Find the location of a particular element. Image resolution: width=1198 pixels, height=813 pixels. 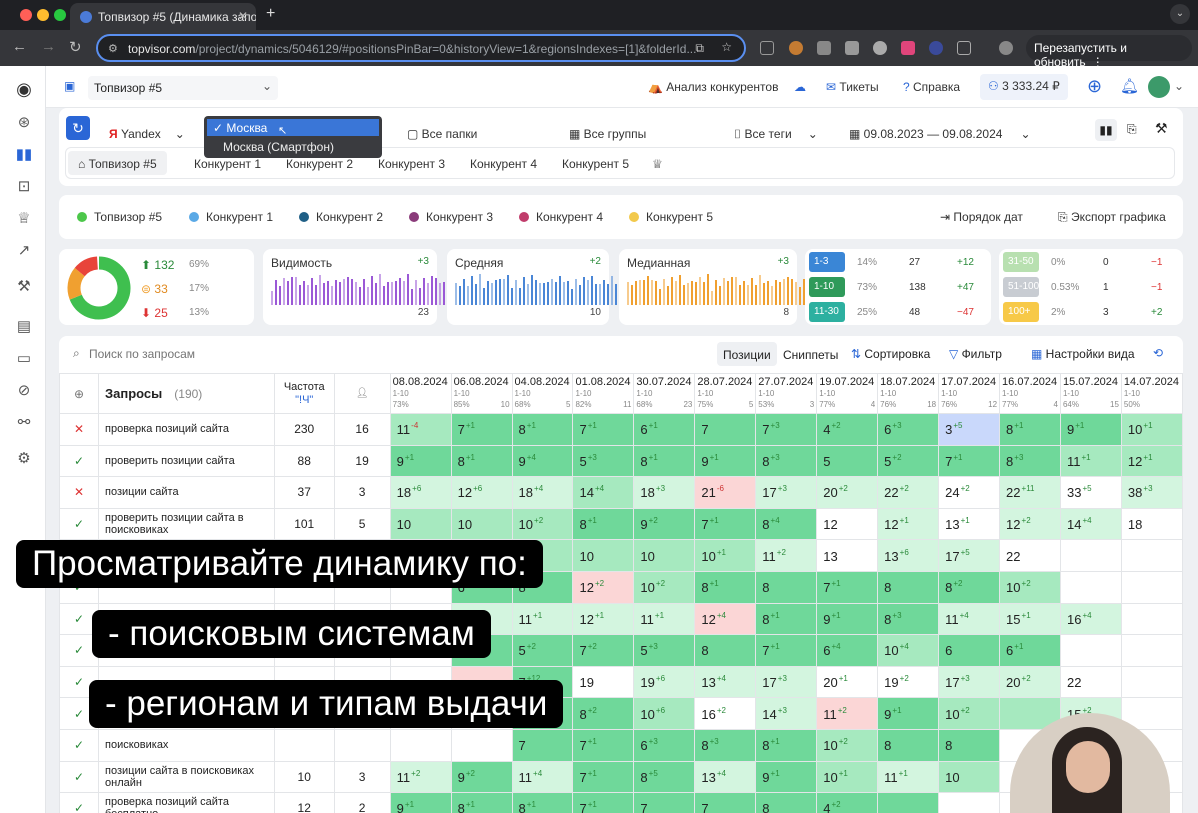

position-cell: 7 is located at coordinates (664, 802).